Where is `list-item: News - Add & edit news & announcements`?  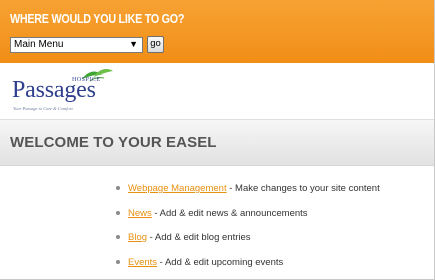
list-item: News - Add & edit news & announcements is located at coordinates (275, 220).